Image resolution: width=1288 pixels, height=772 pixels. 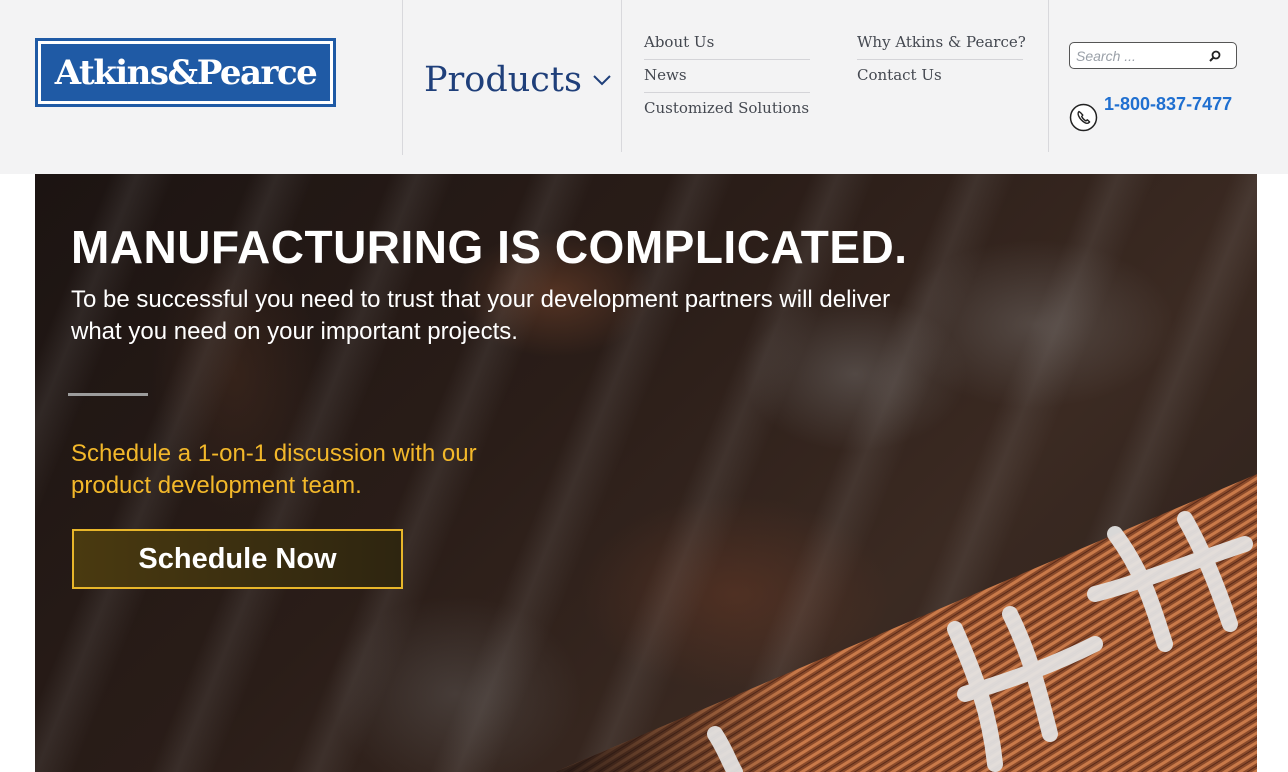 What do you see at coordinates (1169, 104) in the screenshot?
I see `phone-number-link: 1-800-837-7477` at bounding box center [1169, 104].